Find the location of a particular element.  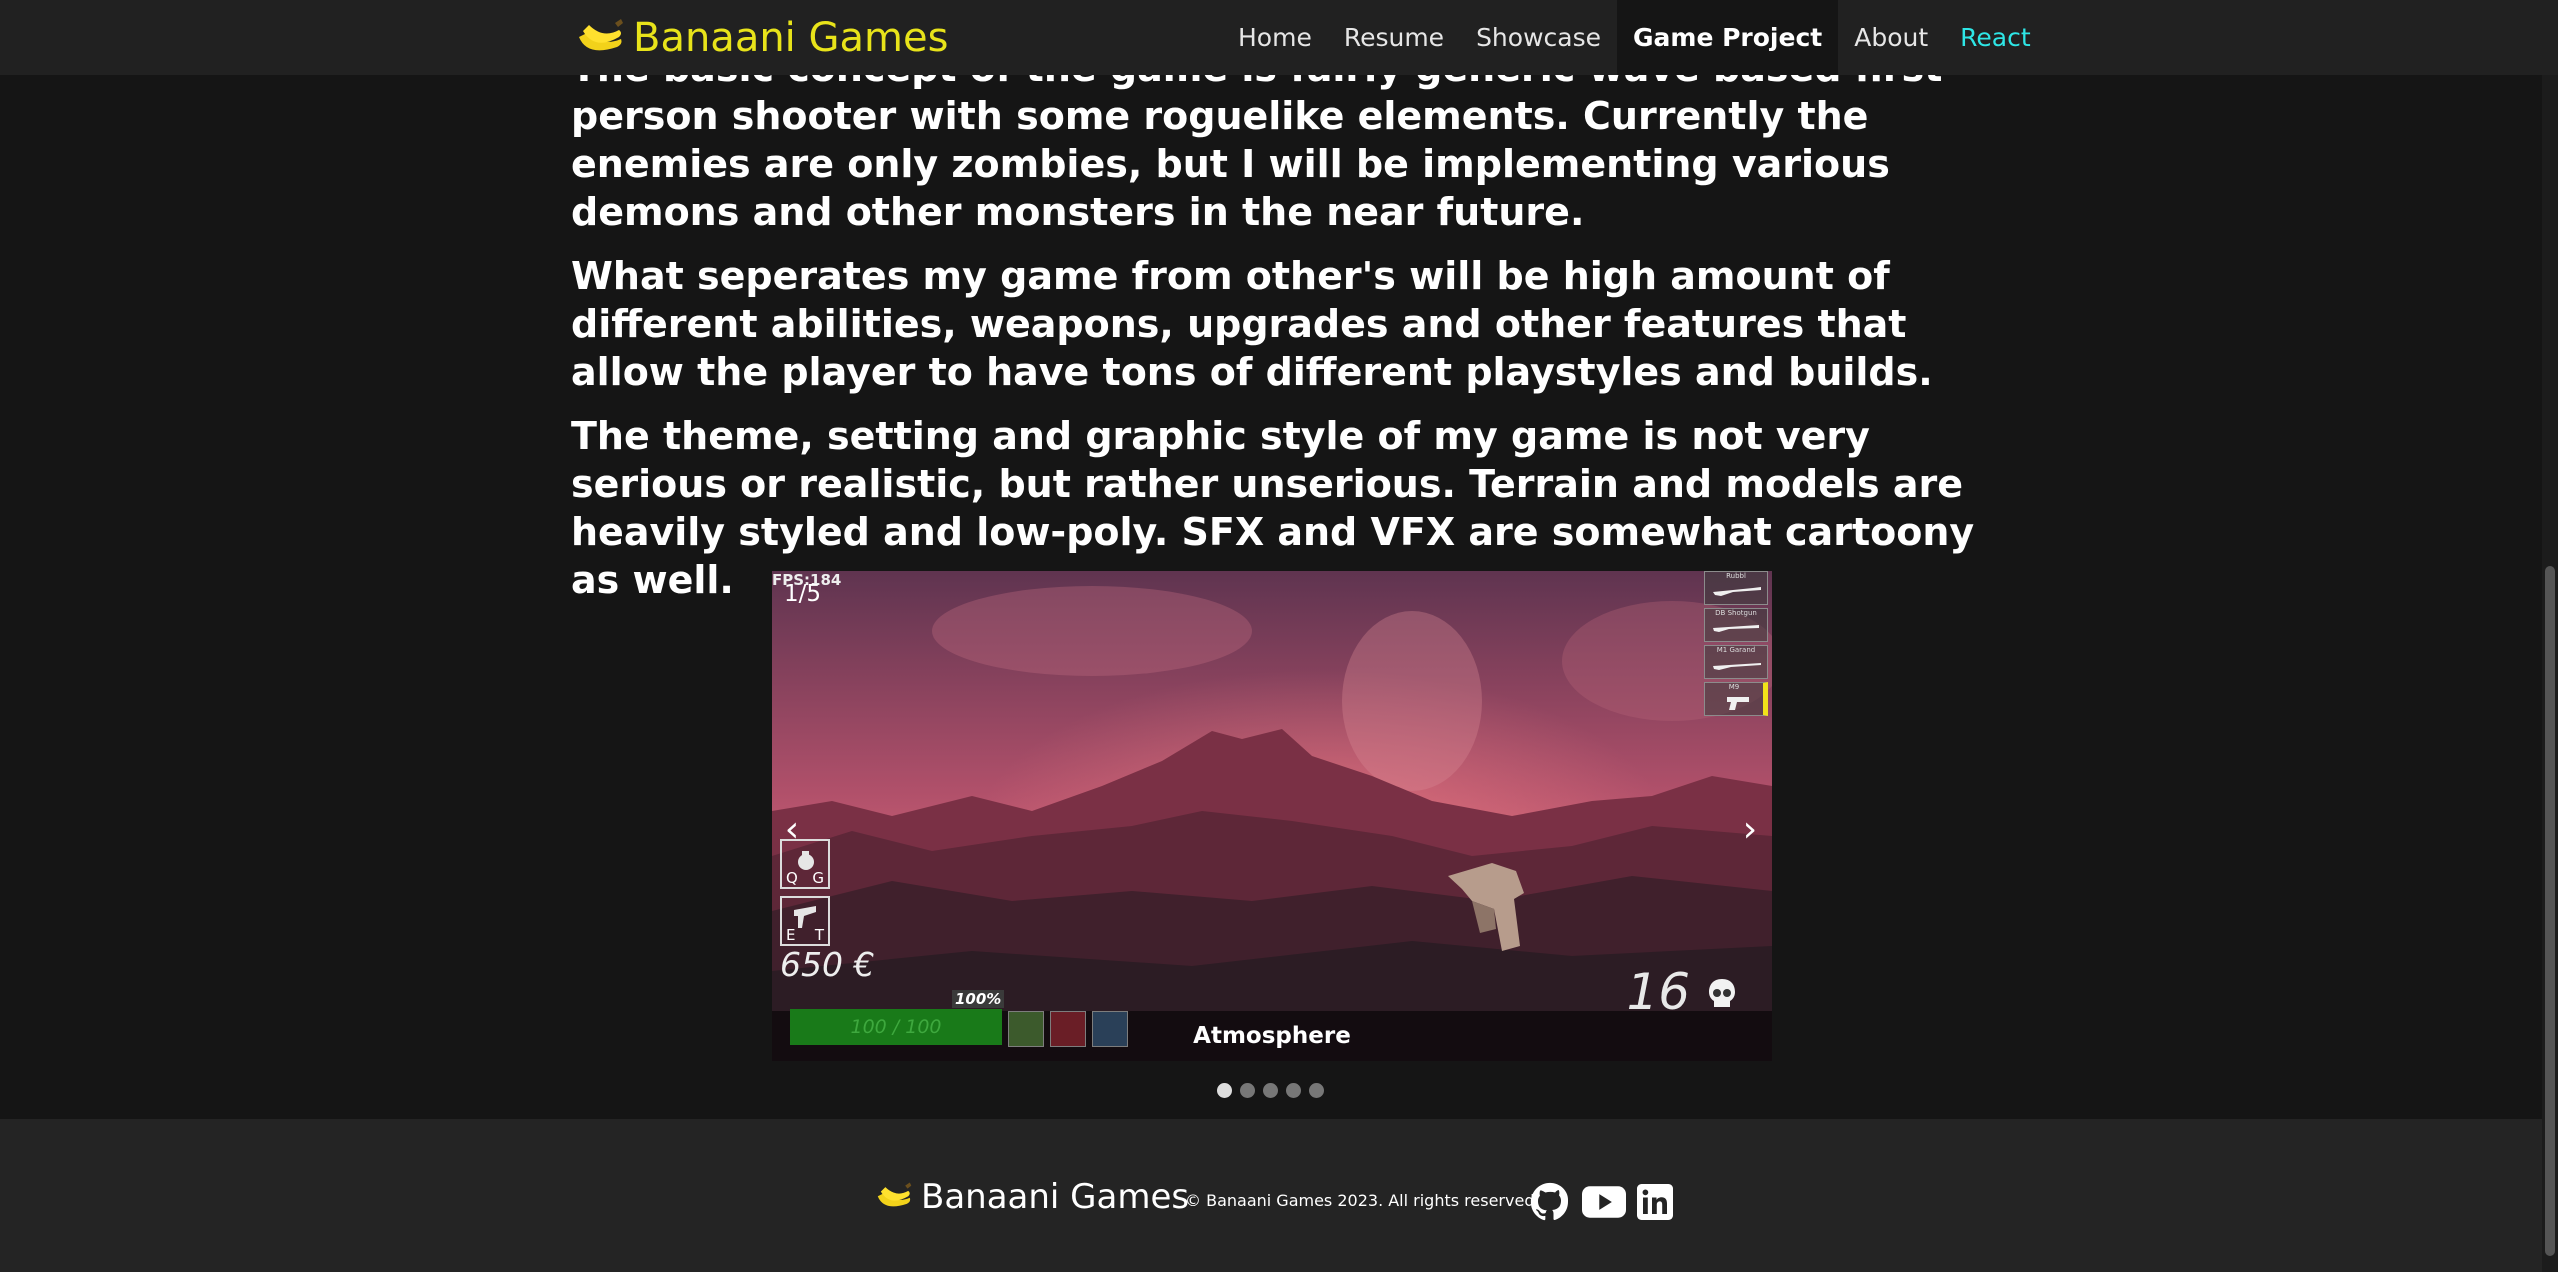

shotgun-icon is located at coordinates (1736, 628).